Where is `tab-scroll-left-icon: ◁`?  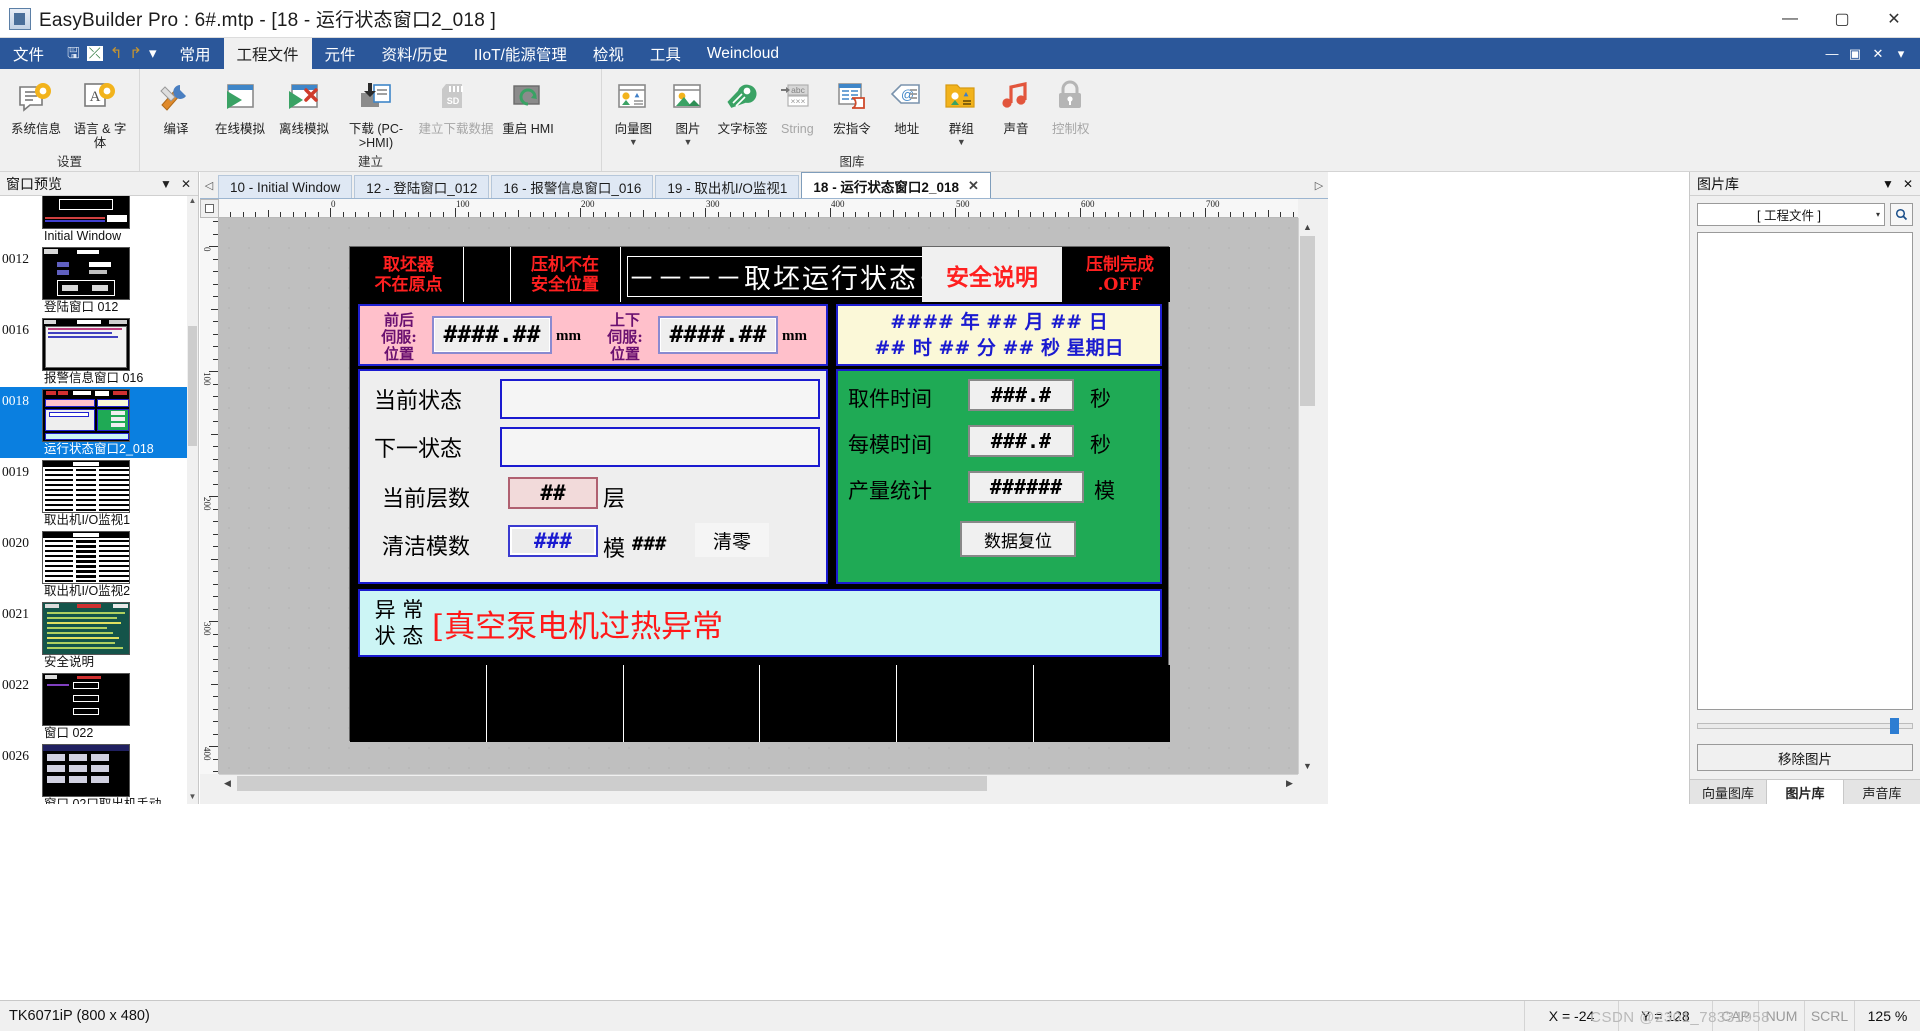 tab-scroll-left-icon: ◁ is located at coordinates (209, 185).